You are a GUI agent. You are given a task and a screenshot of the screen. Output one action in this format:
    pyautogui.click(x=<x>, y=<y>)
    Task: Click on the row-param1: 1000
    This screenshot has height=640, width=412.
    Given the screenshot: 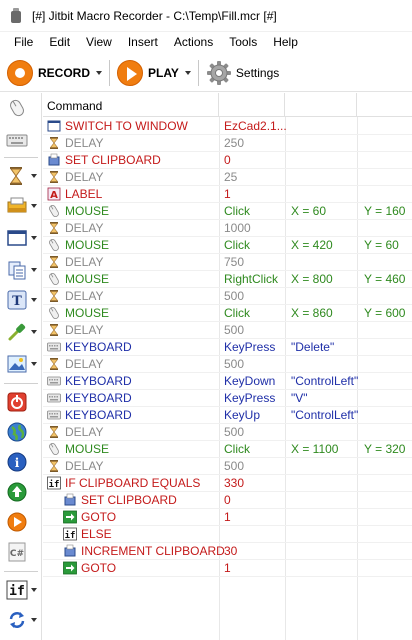 What is the action you would take?
    pyautogui.click(x=237, y=228)
    